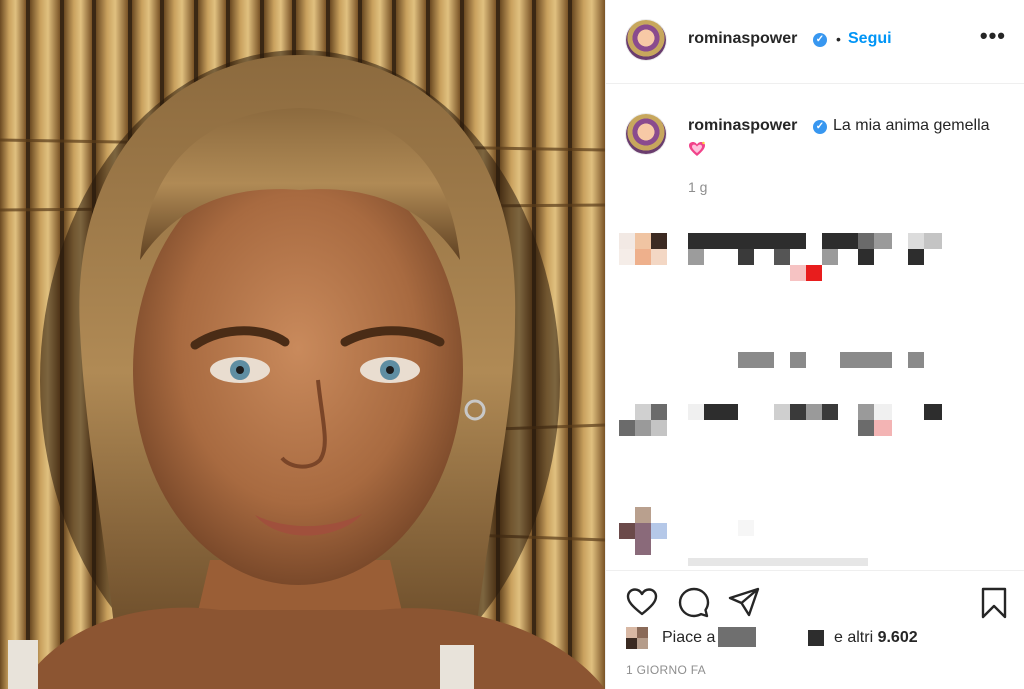 The image size is (1024, 689). What do you see at coordinates (694, 603) in the screenshot?
I see `comment-bubble-icon` at bounding box center [694, 603].